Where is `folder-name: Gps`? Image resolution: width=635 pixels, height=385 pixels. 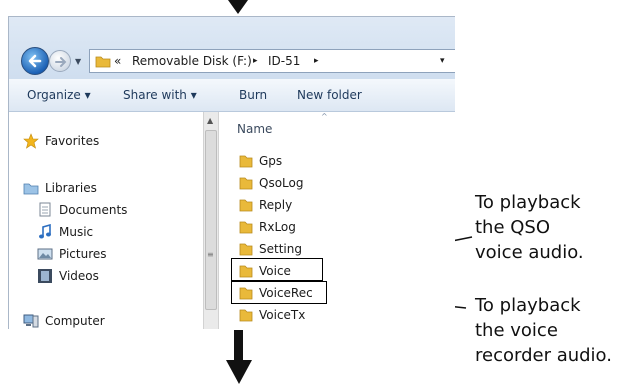
folder-name: Gps is located at coordinates (271, 161).